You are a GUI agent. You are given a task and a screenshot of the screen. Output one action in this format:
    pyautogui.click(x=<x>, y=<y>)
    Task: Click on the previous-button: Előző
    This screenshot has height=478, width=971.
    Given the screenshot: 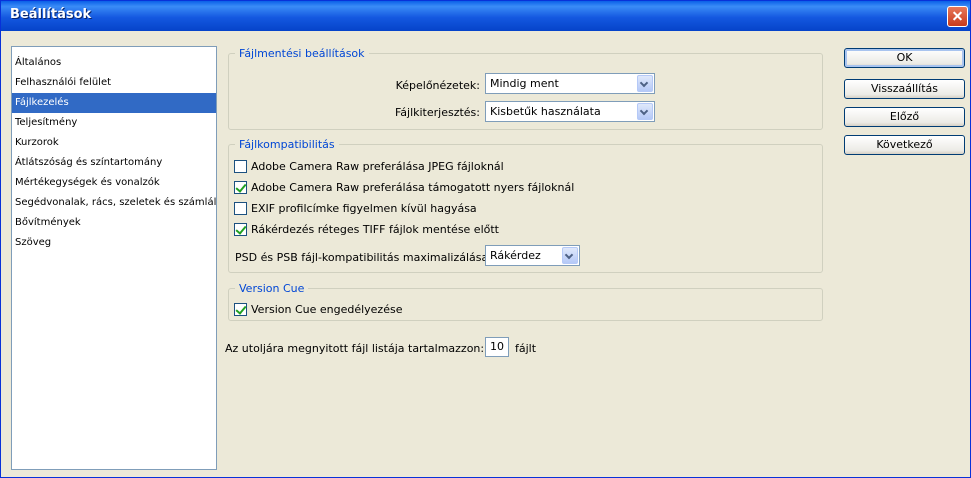 What is the action you would take?
    pyautogui.click(x=904, y=117)
    